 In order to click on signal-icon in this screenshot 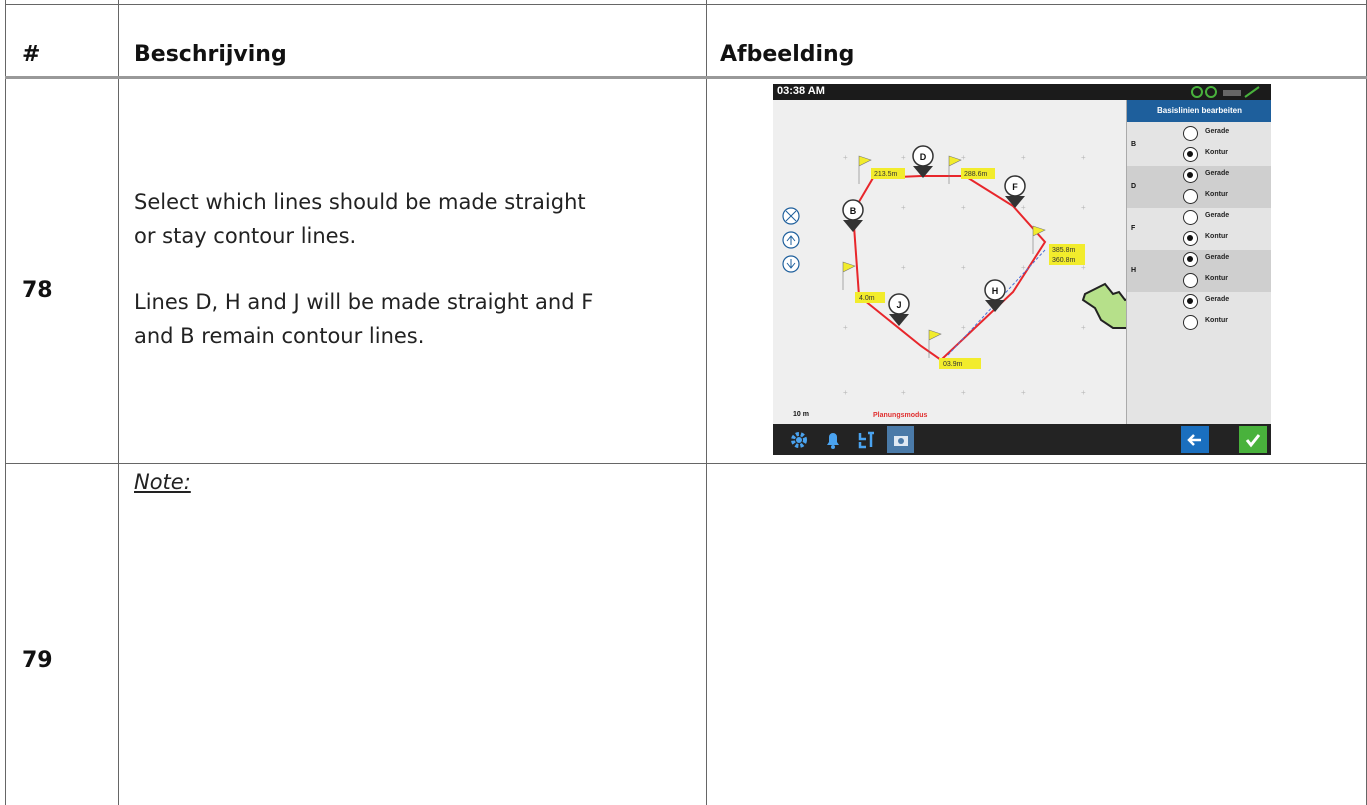, I will do `click(1232, 93)`.